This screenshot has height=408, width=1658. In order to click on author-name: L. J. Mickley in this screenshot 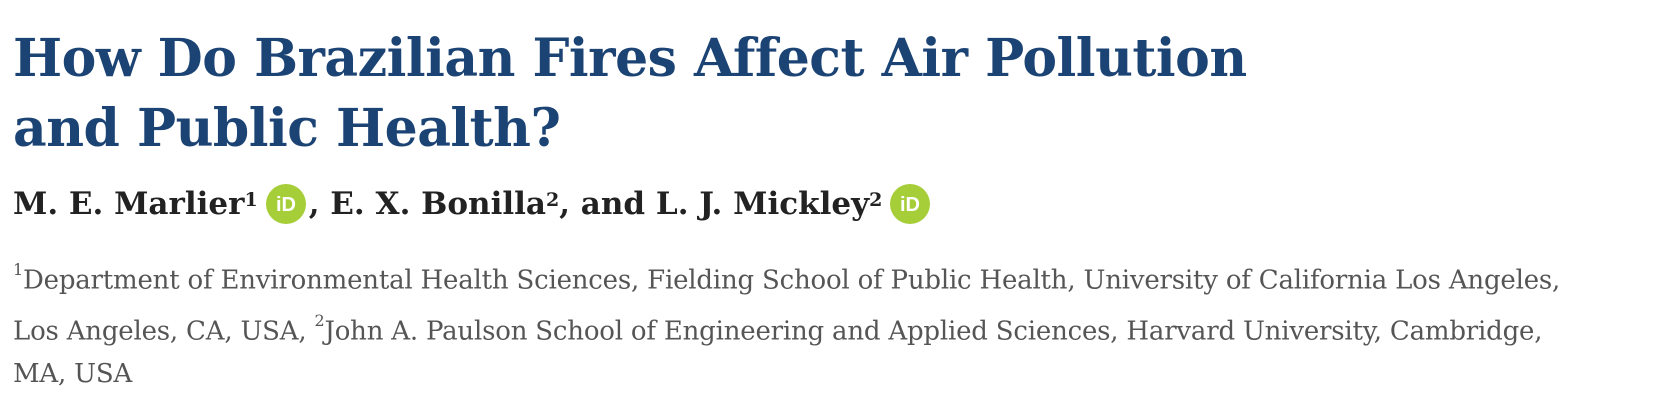, I will do `click(762, 204)`.